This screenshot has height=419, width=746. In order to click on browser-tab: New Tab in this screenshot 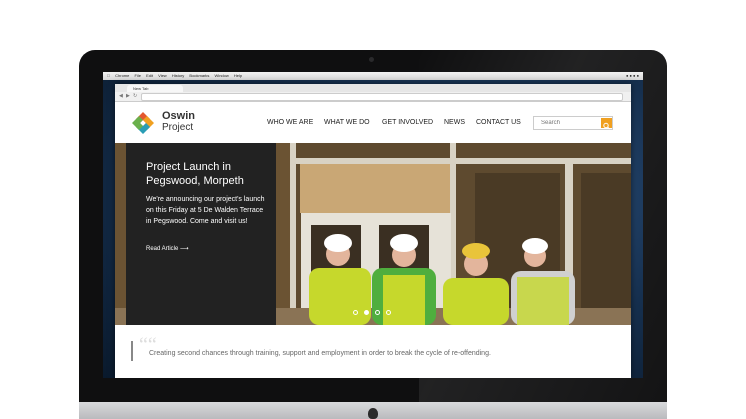, I will do `click(155, 88)`.